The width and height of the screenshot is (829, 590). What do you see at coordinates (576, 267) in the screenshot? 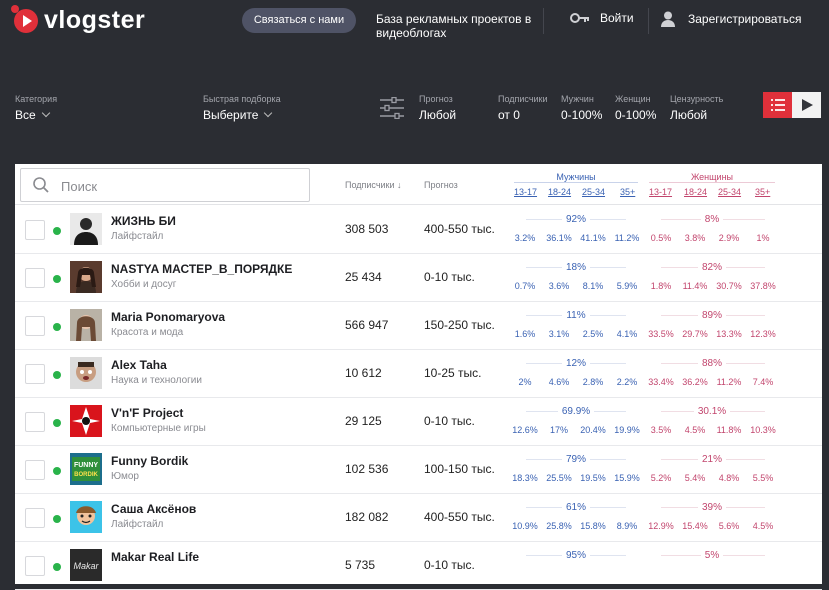
I see `men-total: 18%` at bounding box center [576, 267].